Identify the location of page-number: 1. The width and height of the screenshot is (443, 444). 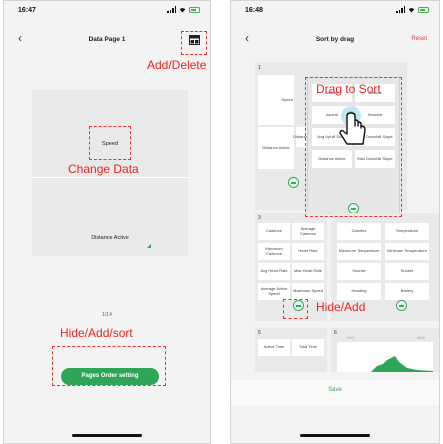
(259, 68).